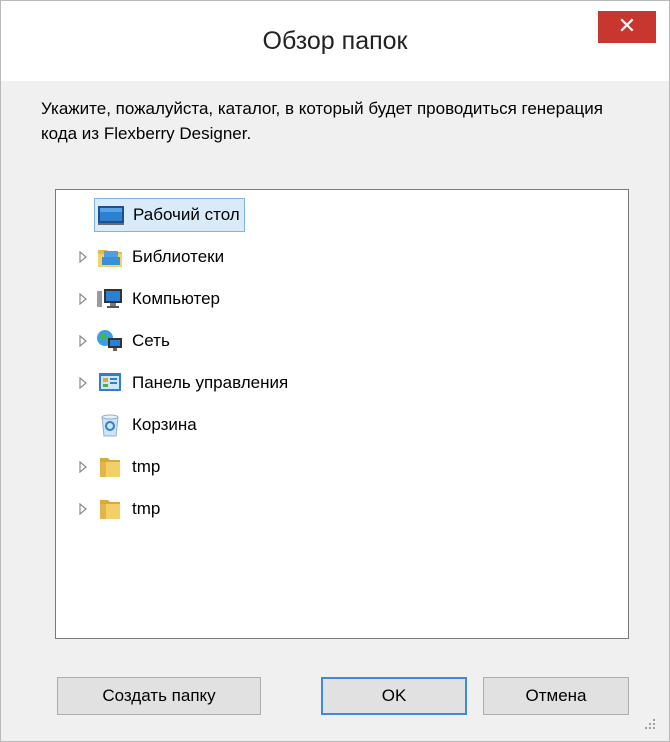  I want to click on desktop-icon, so click(111, 215).